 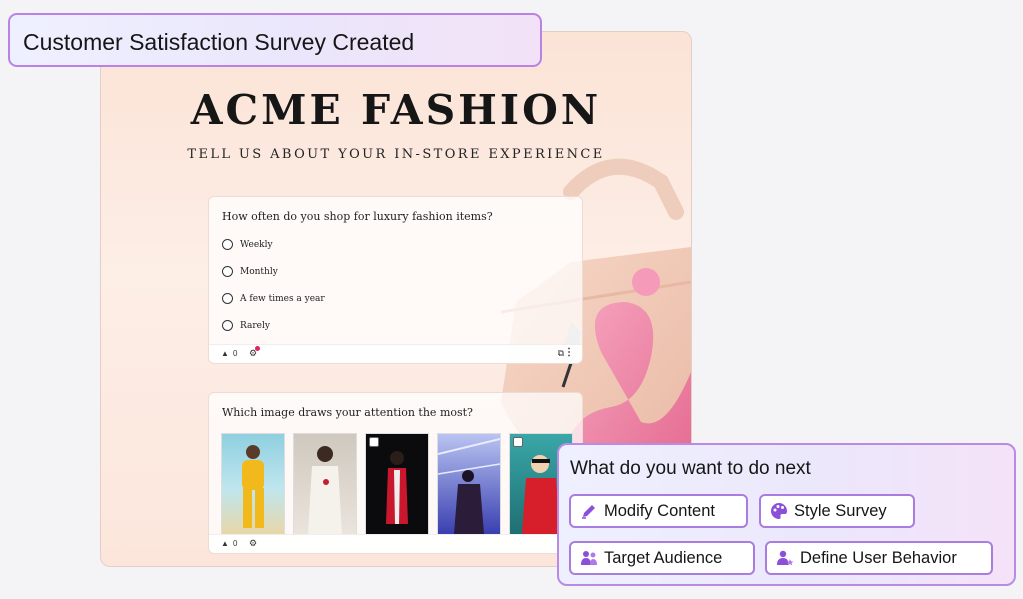 I want to click on button-label: Target Audience, so click(x=663, y=557).